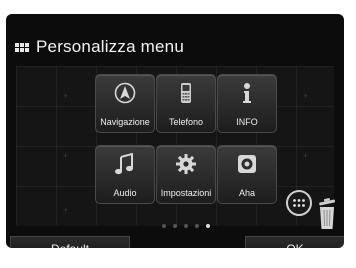  Describe the element at coordinates (327, 214) in the screenshot. I see `trash-icon` at that location.